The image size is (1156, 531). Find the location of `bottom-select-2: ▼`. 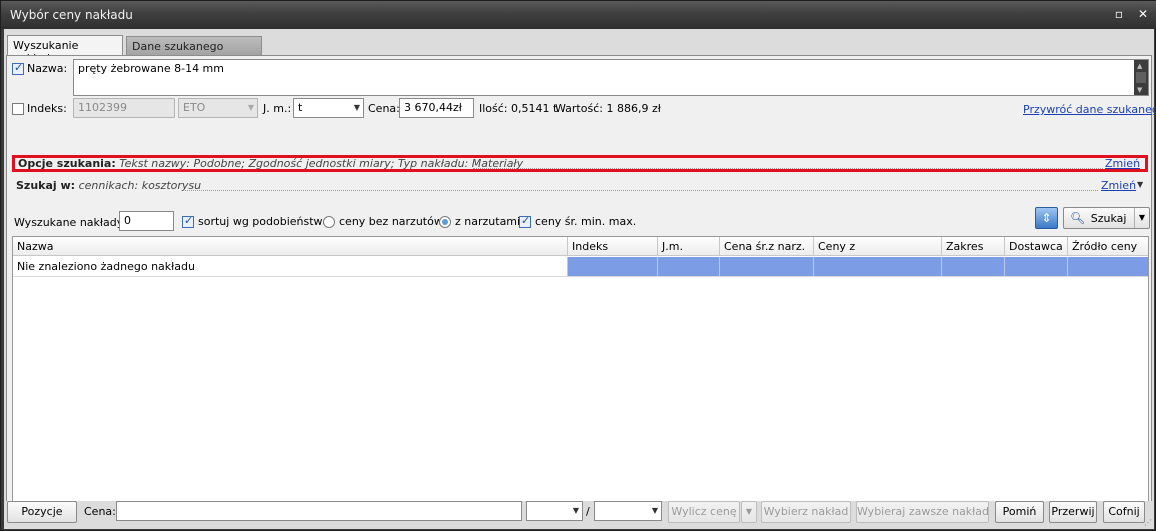

bottom-select-2: ▼ is located at coordinates (628, 511).